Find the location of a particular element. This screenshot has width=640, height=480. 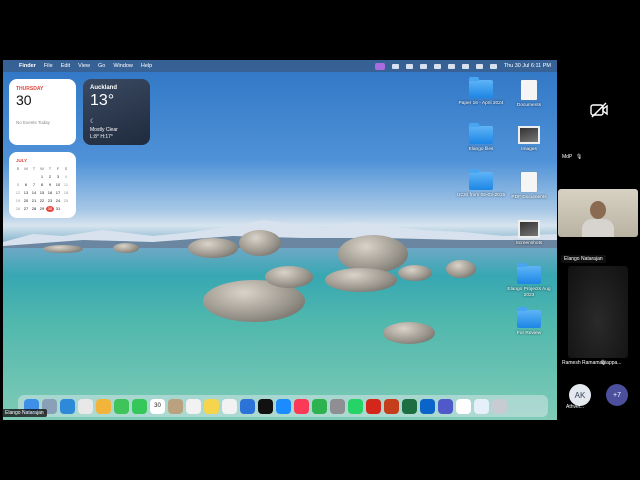

calendar-day: 8 is located at coordinates (42, 184).